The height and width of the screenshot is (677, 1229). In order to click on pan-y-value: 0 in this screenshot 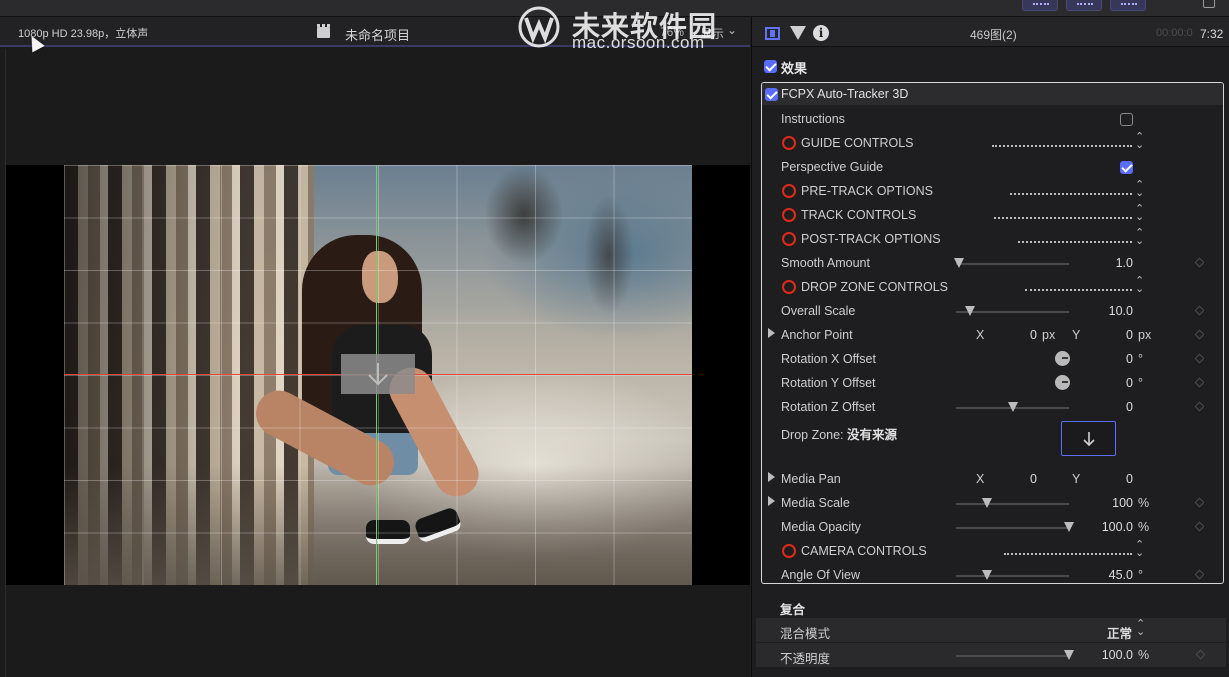, I will do `click(1120, 479)`.